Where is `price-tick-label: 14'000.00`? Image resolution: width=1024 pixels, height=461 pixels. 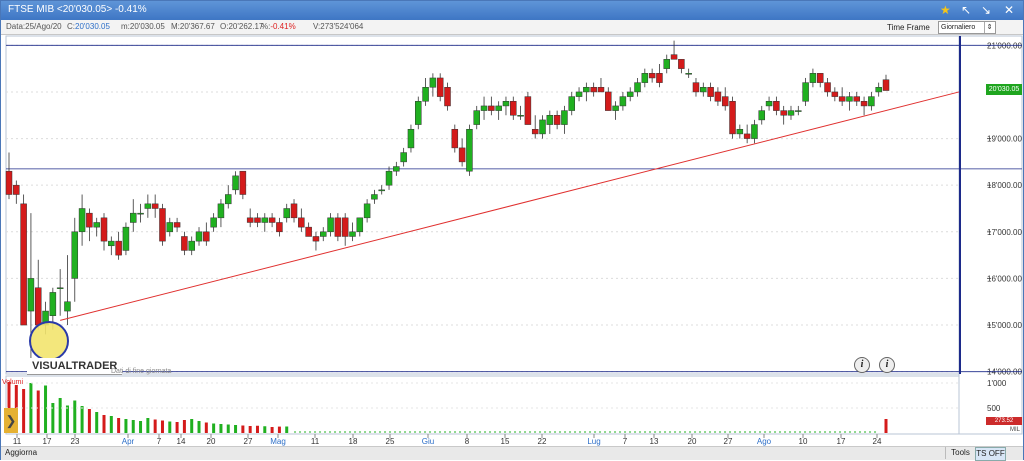 price-tick-label: 14'000.00 is located at coordinates (1004, 372).